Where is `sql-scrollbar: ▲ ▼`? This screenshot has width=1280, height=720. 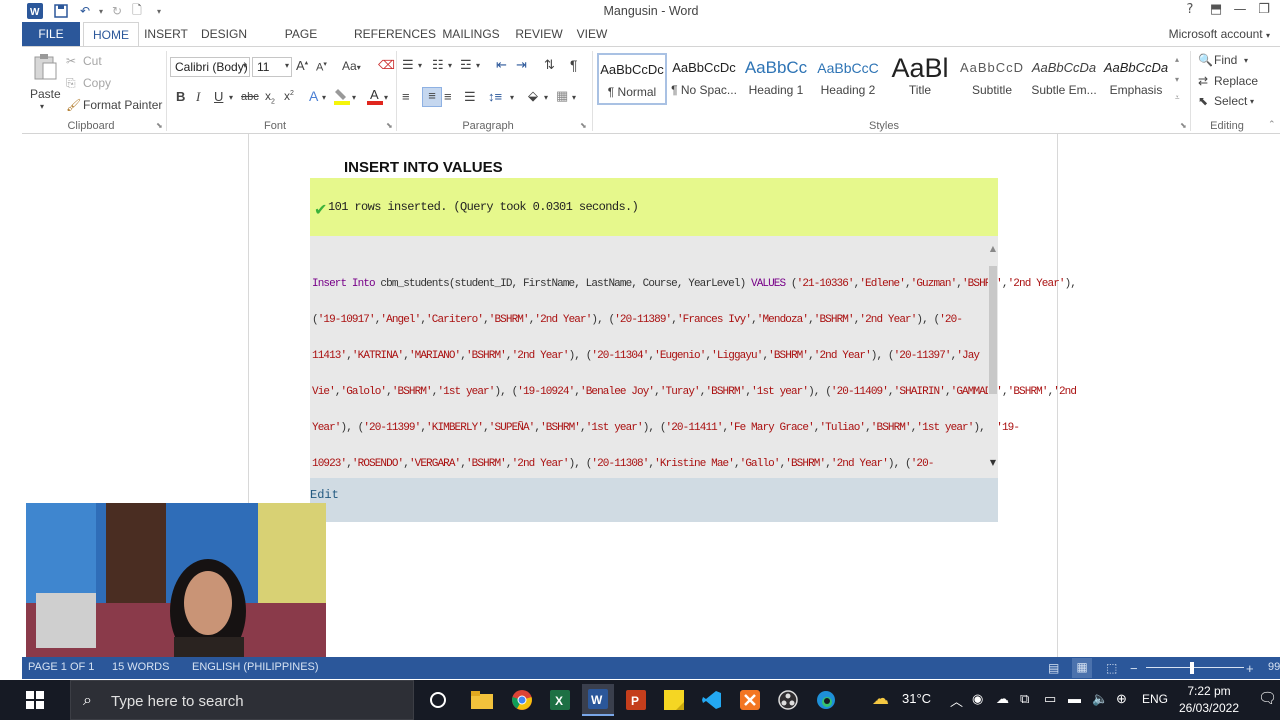
sql-scrollbar: ▲ ▼ is located at coordinates (993, 356).